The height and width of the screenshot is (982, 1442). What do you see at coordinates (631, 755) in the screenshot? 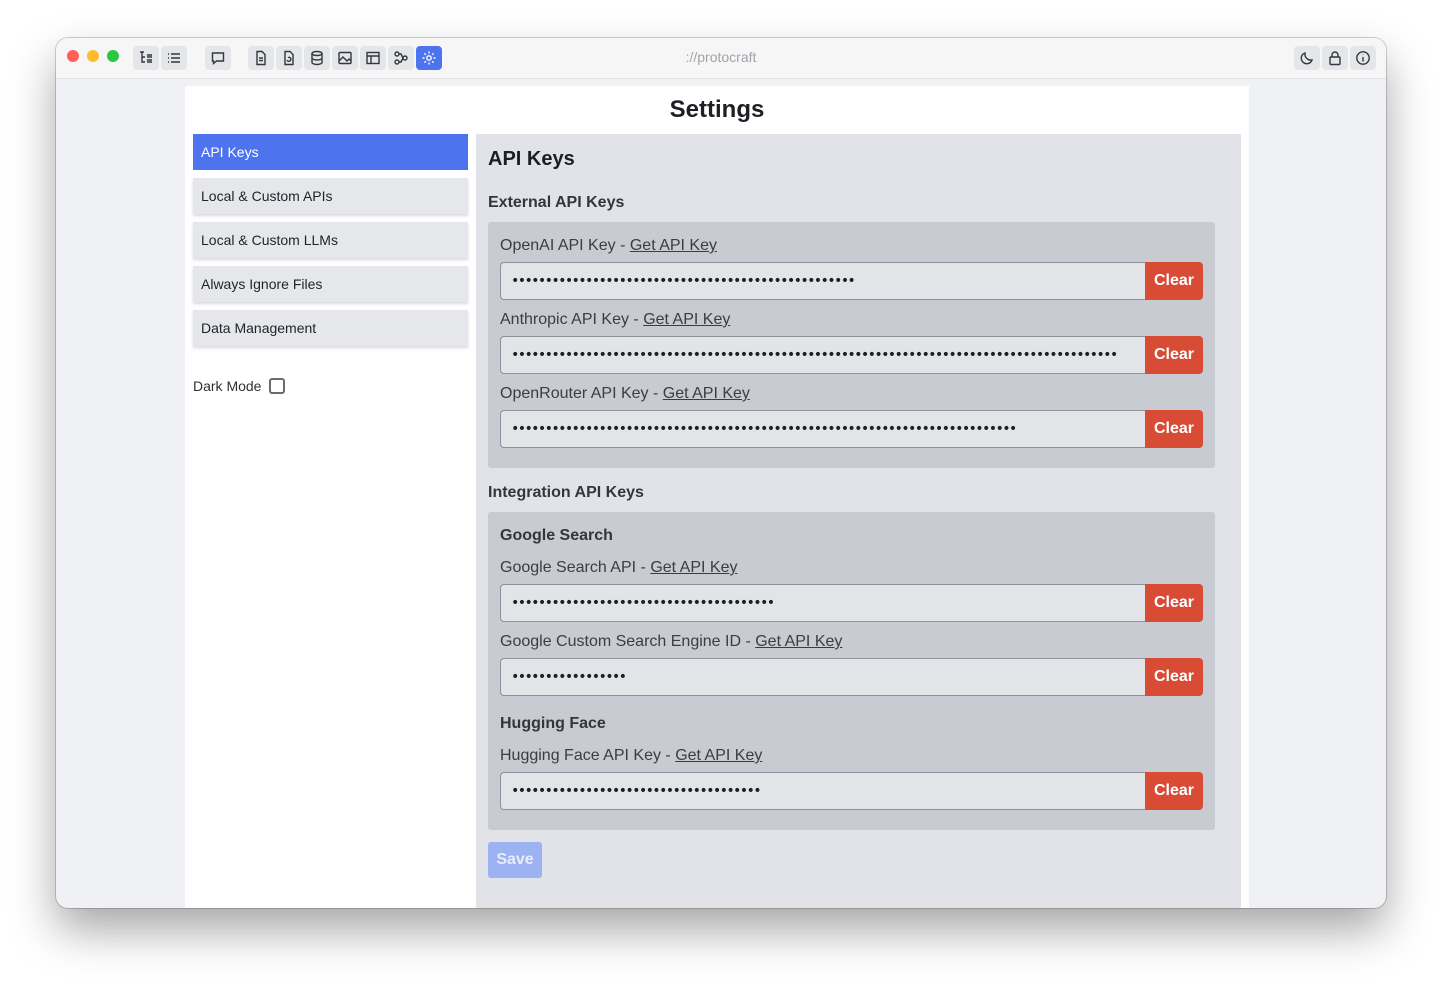
I see `hugging-face-key-label: Hugging Face API Key - Get API Key` at bounding box center [631, 755].